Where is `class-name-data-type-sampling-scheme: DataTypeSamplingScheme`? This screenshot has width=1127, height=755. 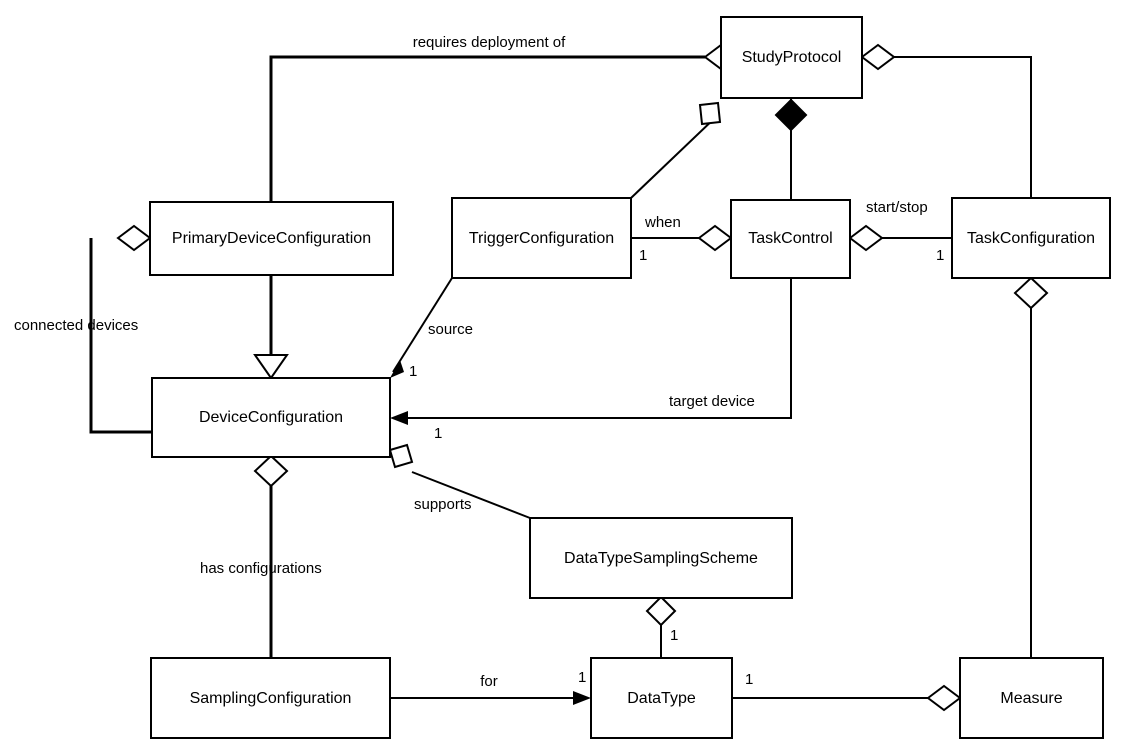
class-name-data-type-sampling-scheme: DataTypeSamplingScheme is located at coordinates (661, 558).